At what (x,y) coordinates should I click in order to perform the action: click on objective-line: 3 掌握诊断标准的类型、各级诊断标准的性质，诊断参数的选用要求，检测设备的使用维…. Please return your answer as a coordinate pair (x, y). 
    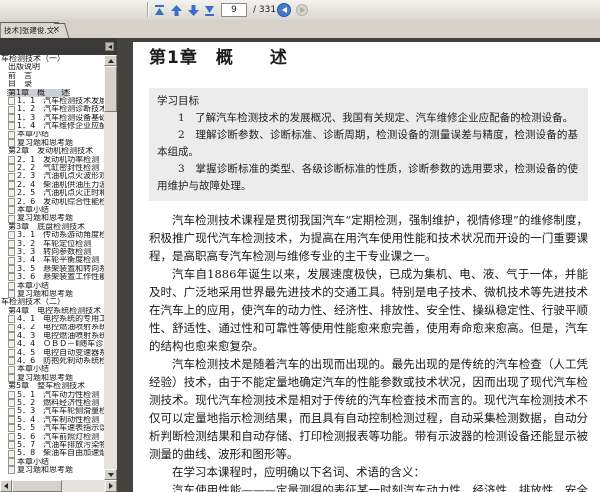
    Looking at the image, I should click on (367, 177).